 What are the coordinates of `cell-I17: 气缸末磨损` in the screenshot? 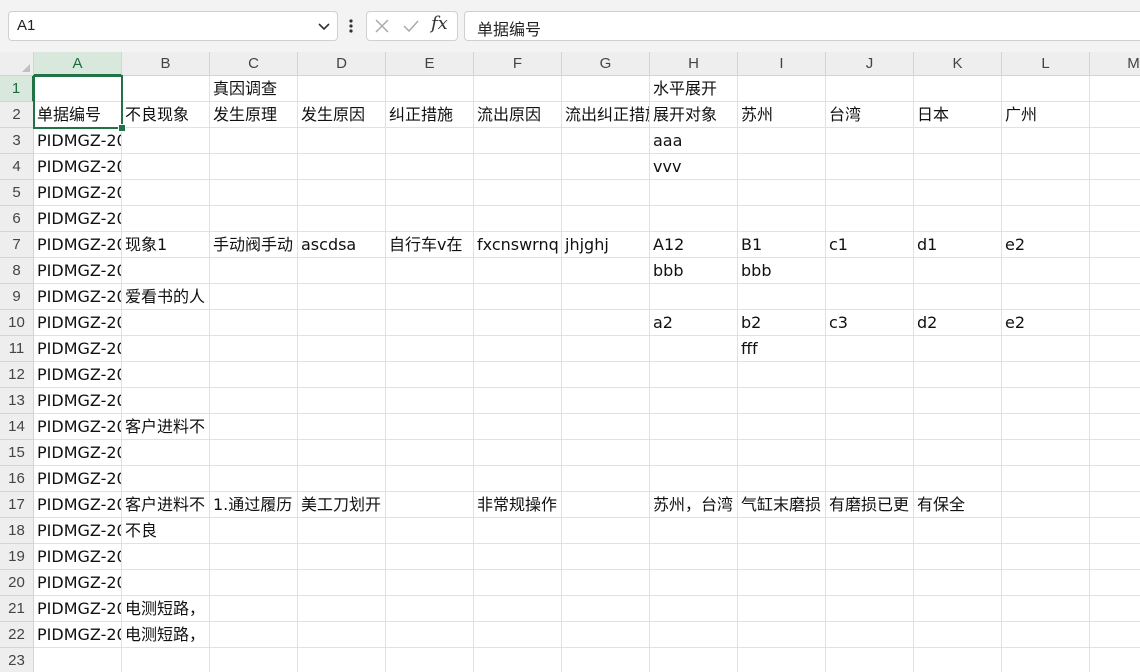 It's located at (781, 505).